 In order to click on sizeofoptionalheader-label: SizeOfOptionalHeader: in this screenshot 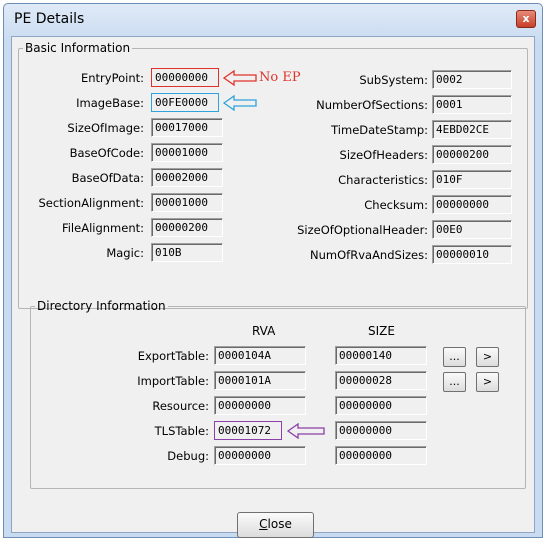, I will do `click(362, 230)`.